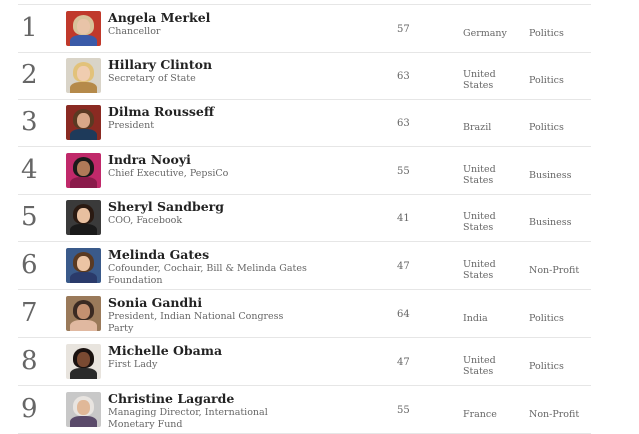  I want to click on person-name-link: Sonia Gandhi, so click(155, 302).